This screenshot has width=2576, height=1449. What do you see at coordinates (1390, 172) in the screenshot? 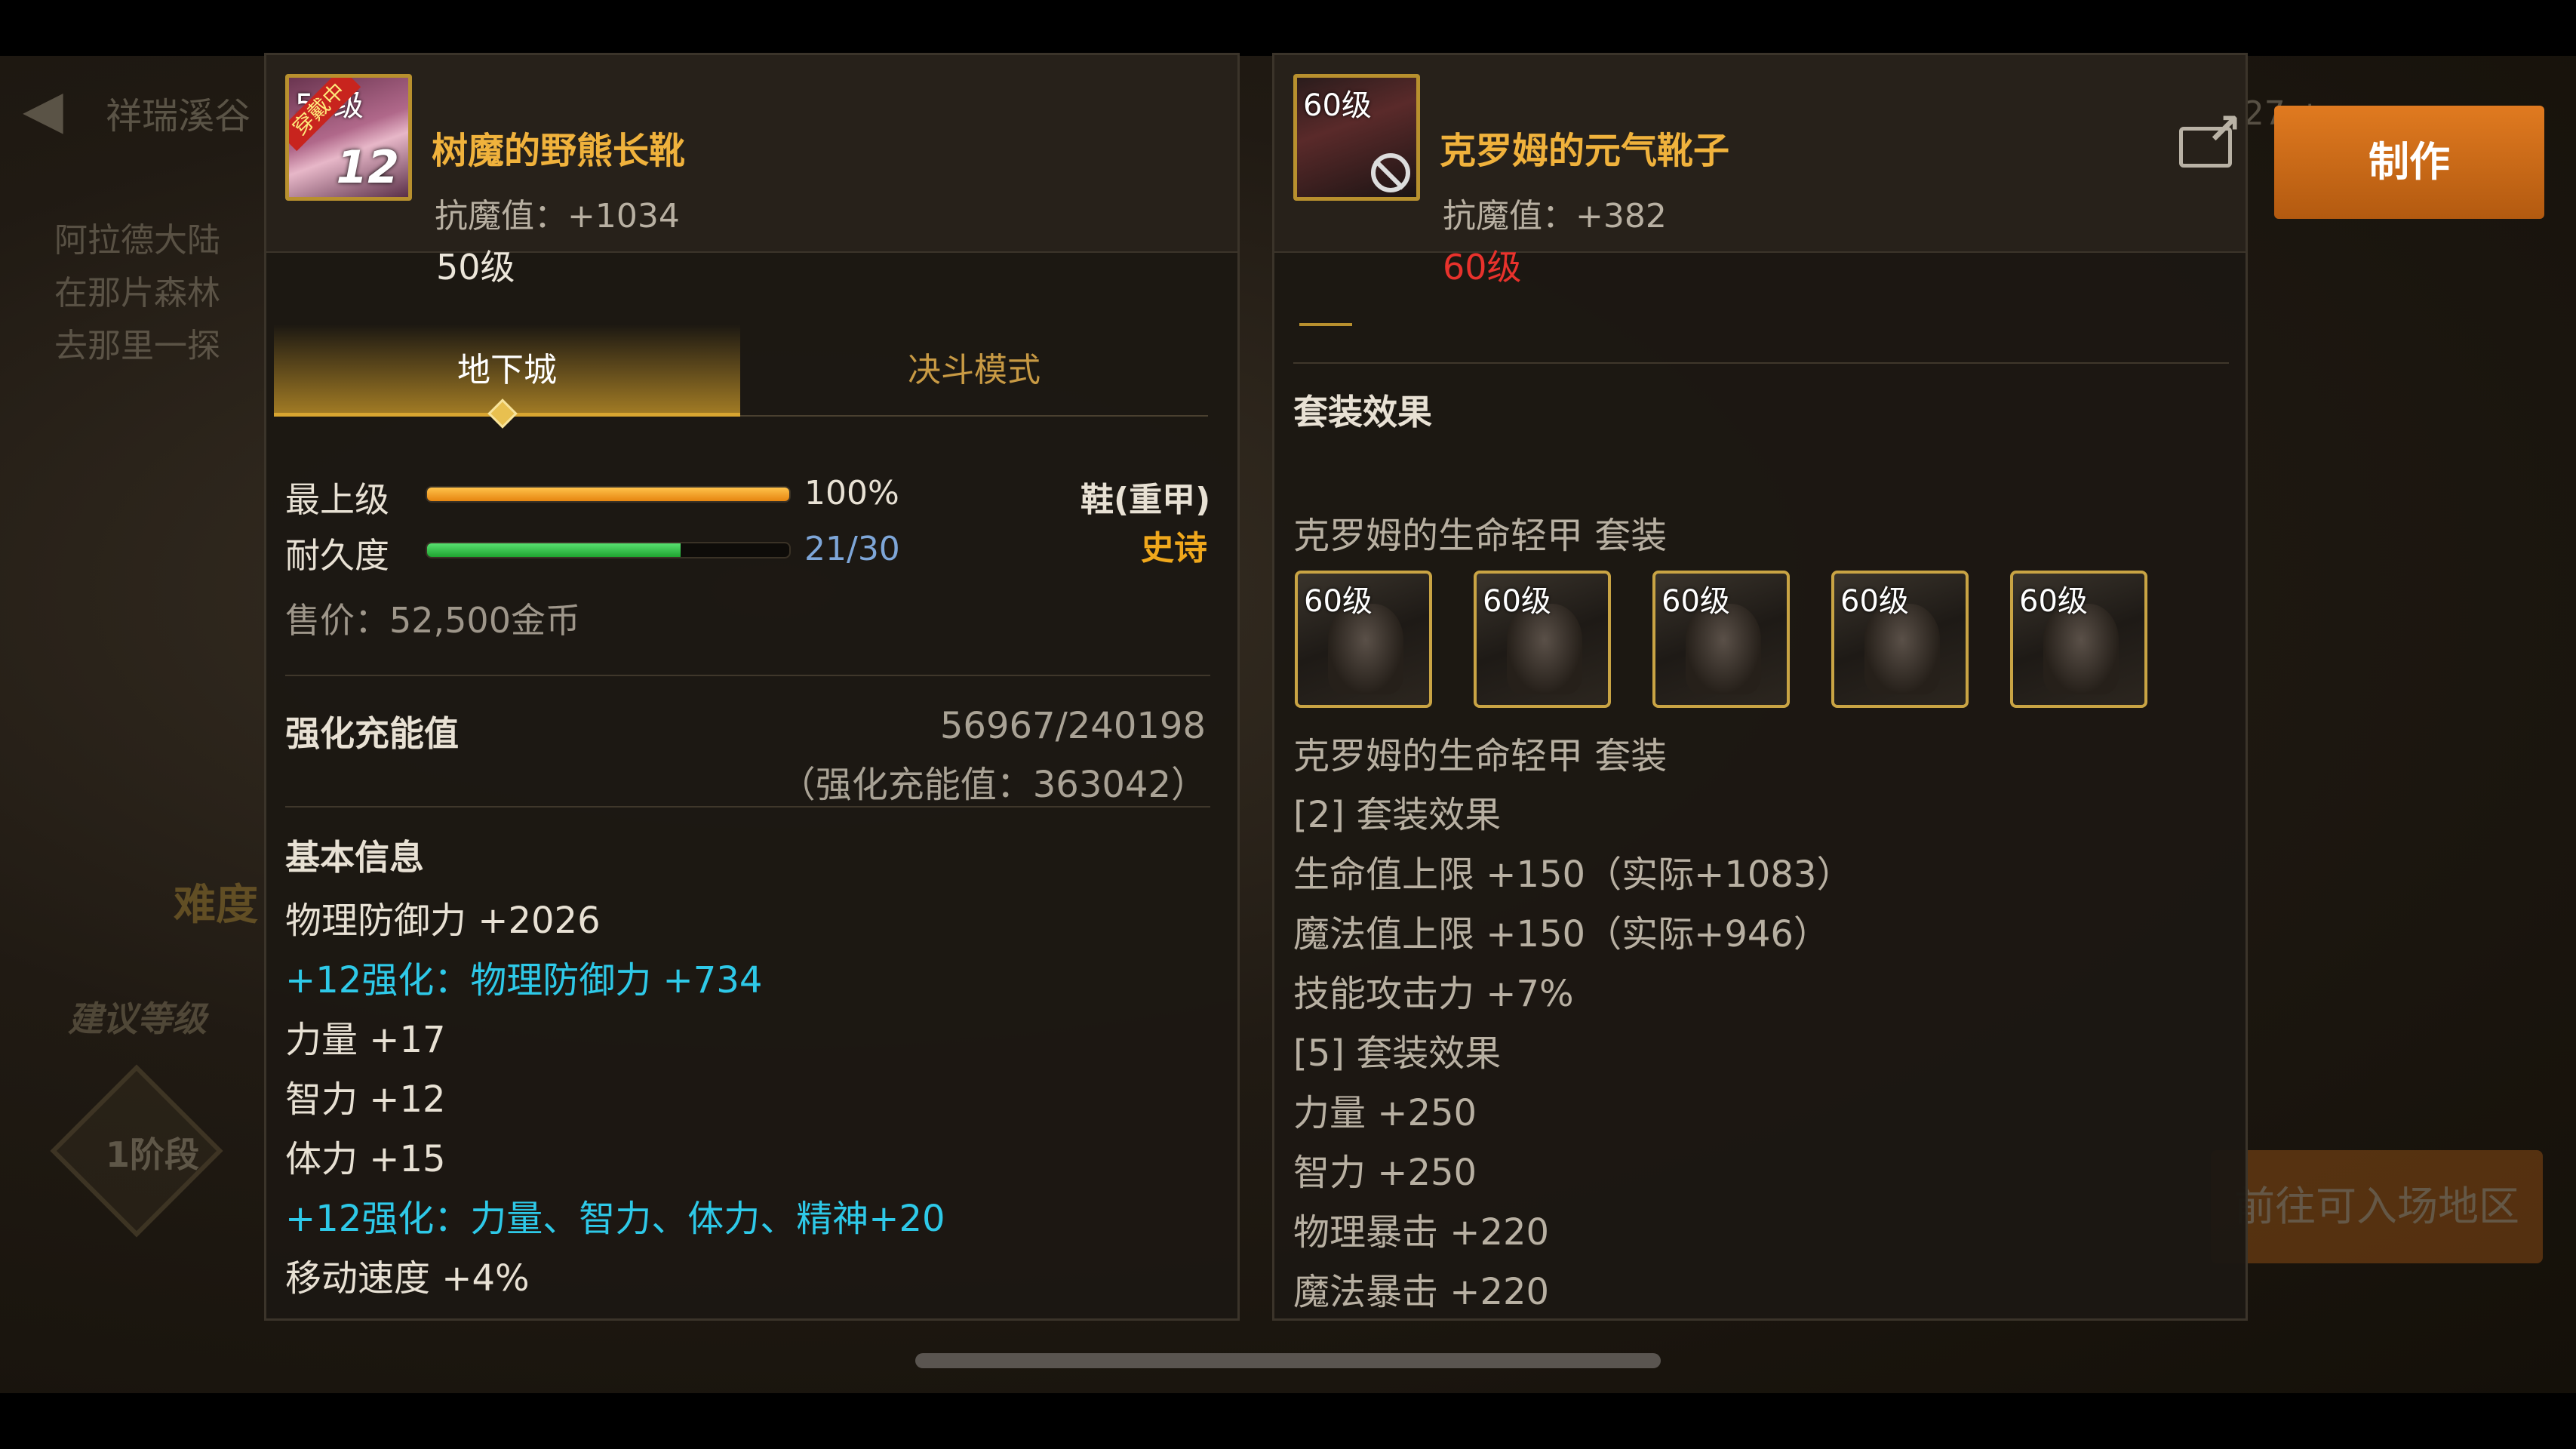
I see `unusable-icon` at bounding box center [1390, 172].